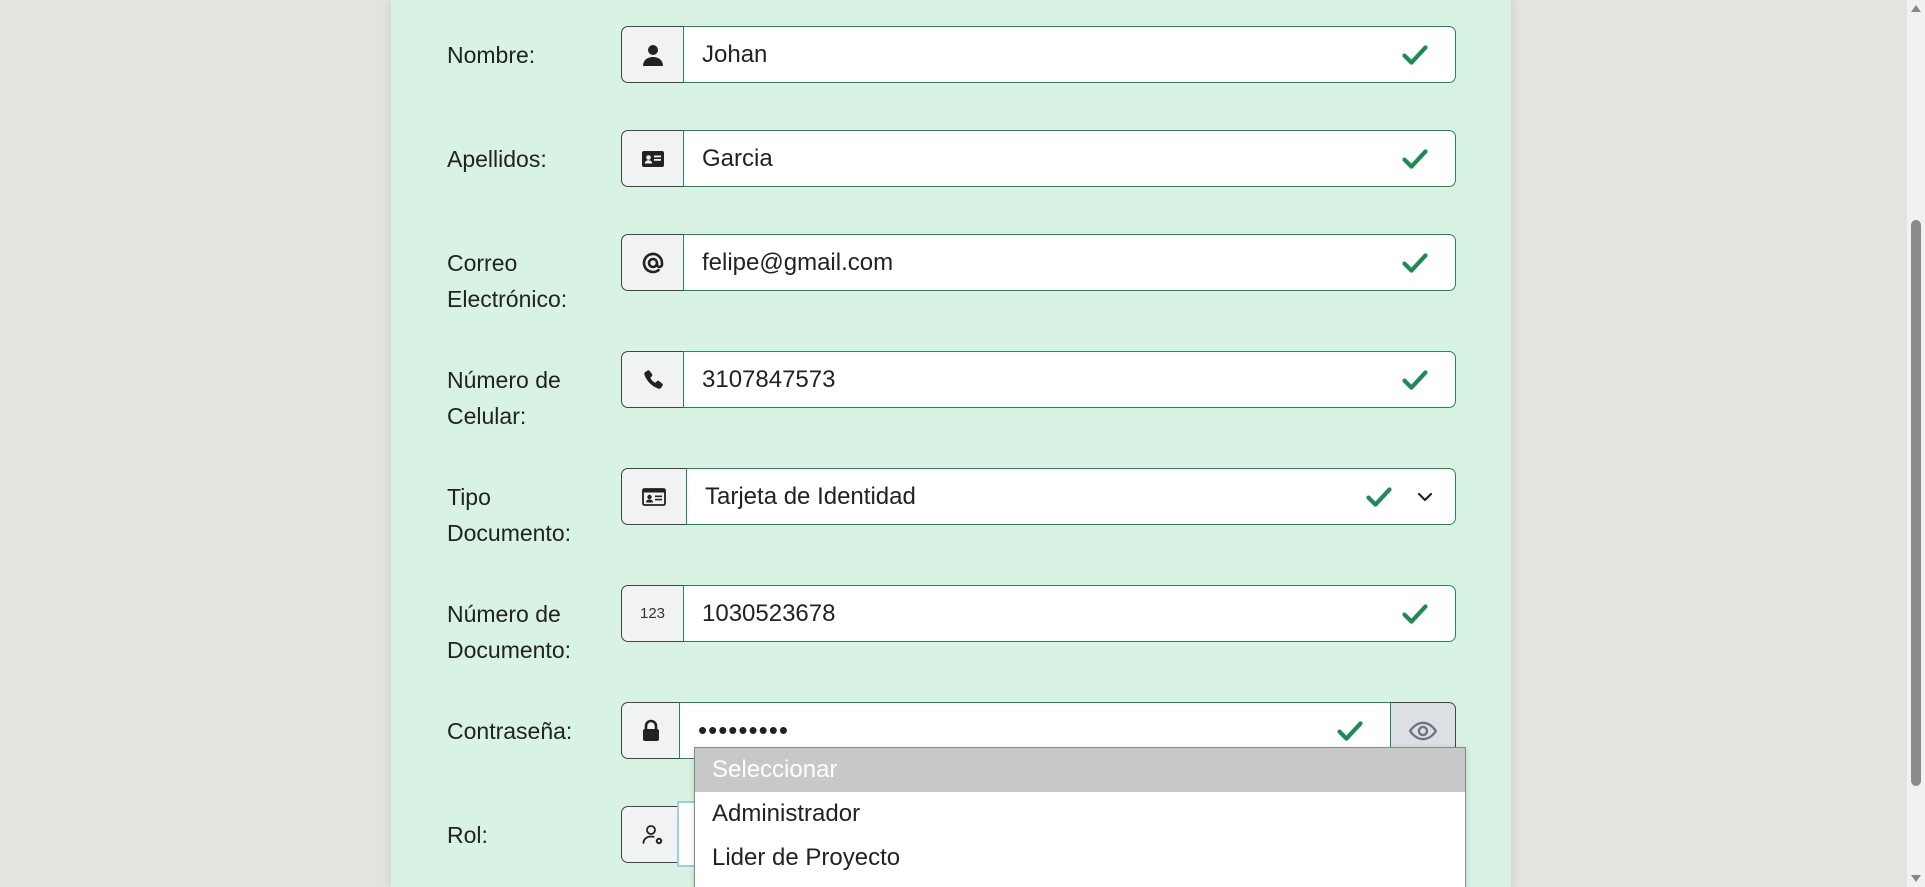 Image resolution: width=1925 pixels, height=887 pixels. Describe the element at coordinates (1080, 814) in the screenshot. I see `rol-option-administrador: Administrador` at that location.